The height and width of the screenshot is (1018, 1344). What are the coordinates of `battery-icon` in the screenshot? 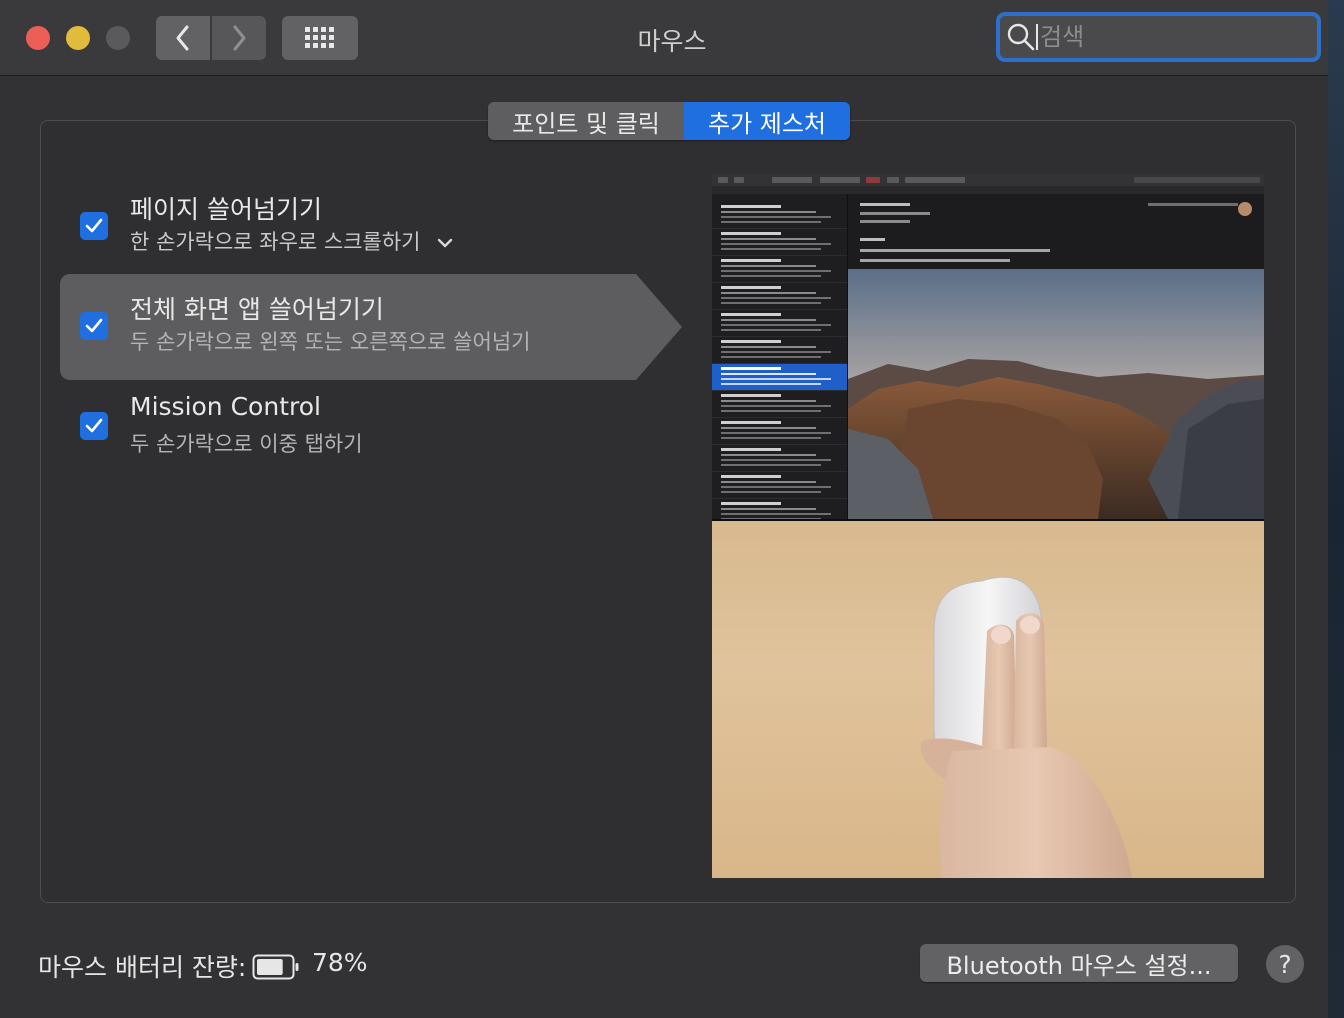 It's located at (276, 969).